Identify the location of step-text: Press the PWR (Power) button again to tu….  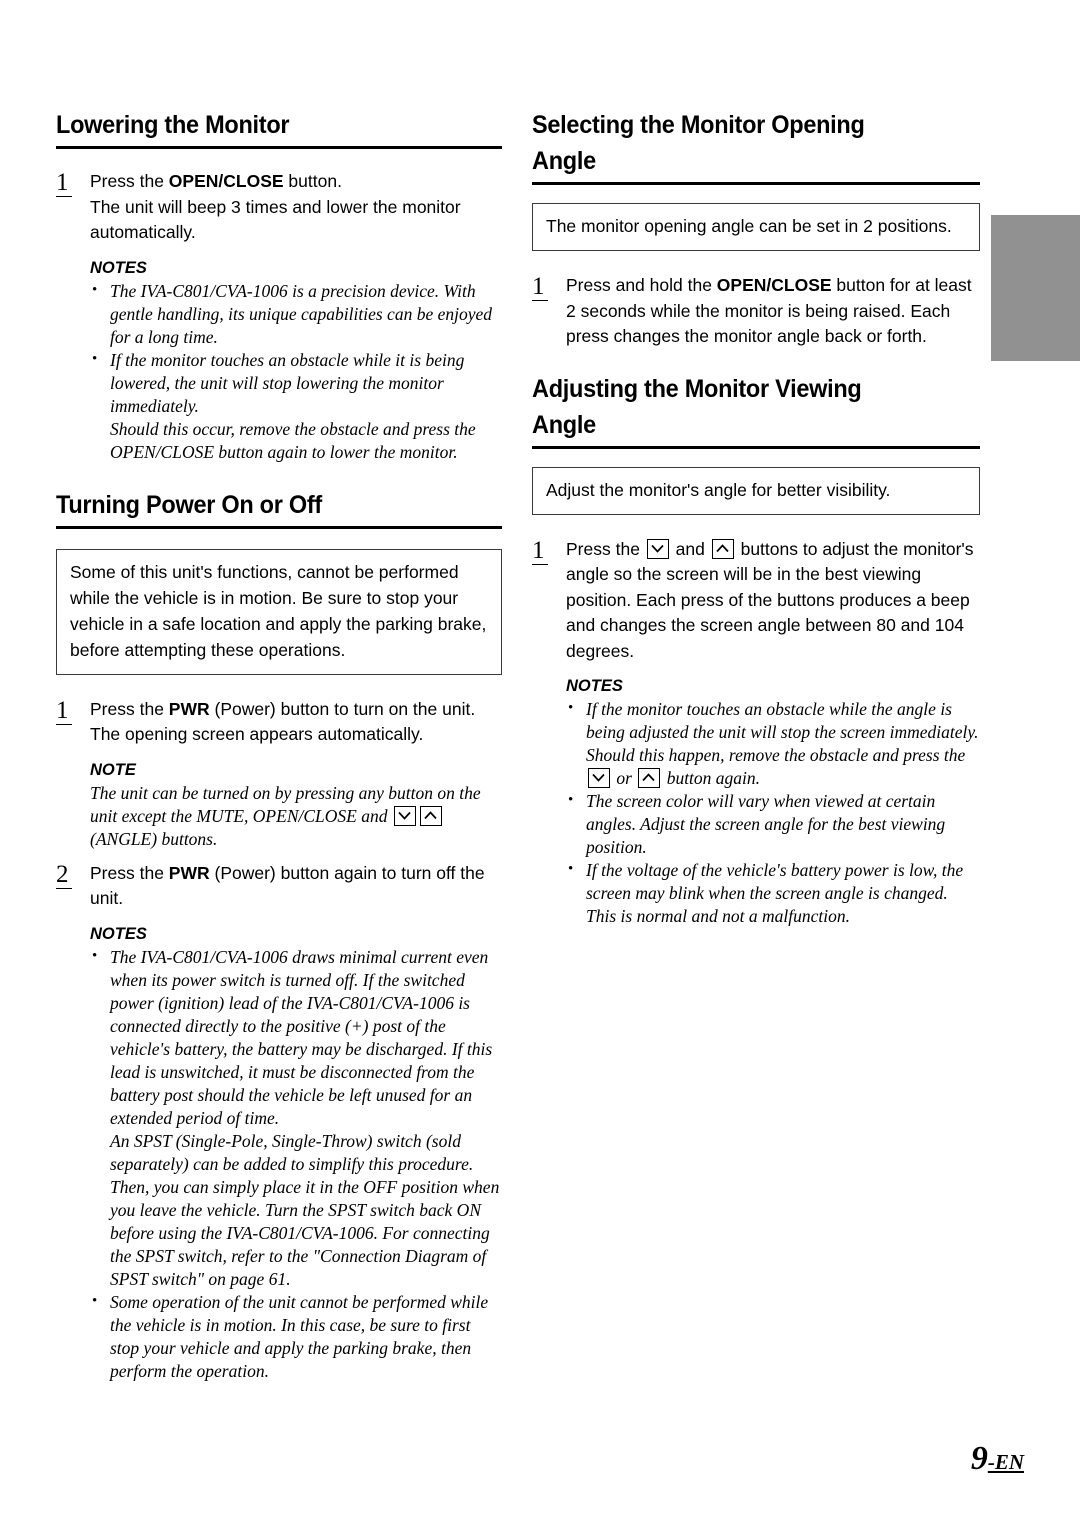
(296, 886).